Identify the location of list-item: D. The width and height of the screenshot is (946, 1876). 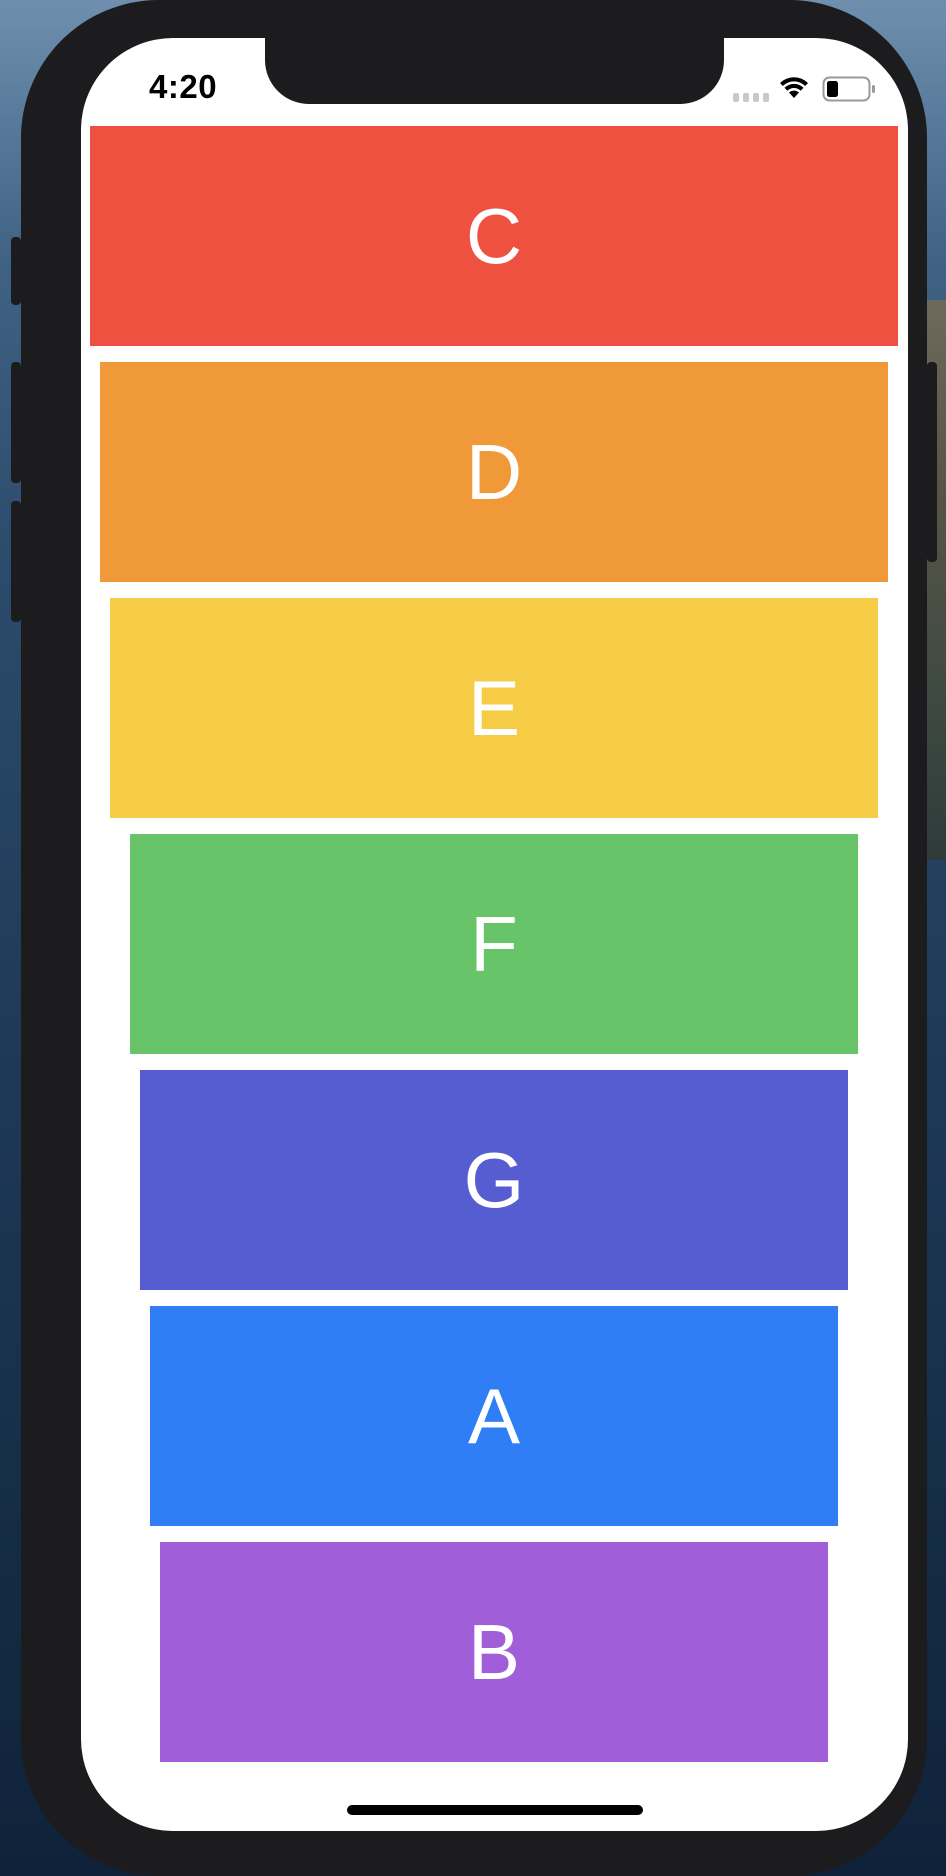
(494, 472).